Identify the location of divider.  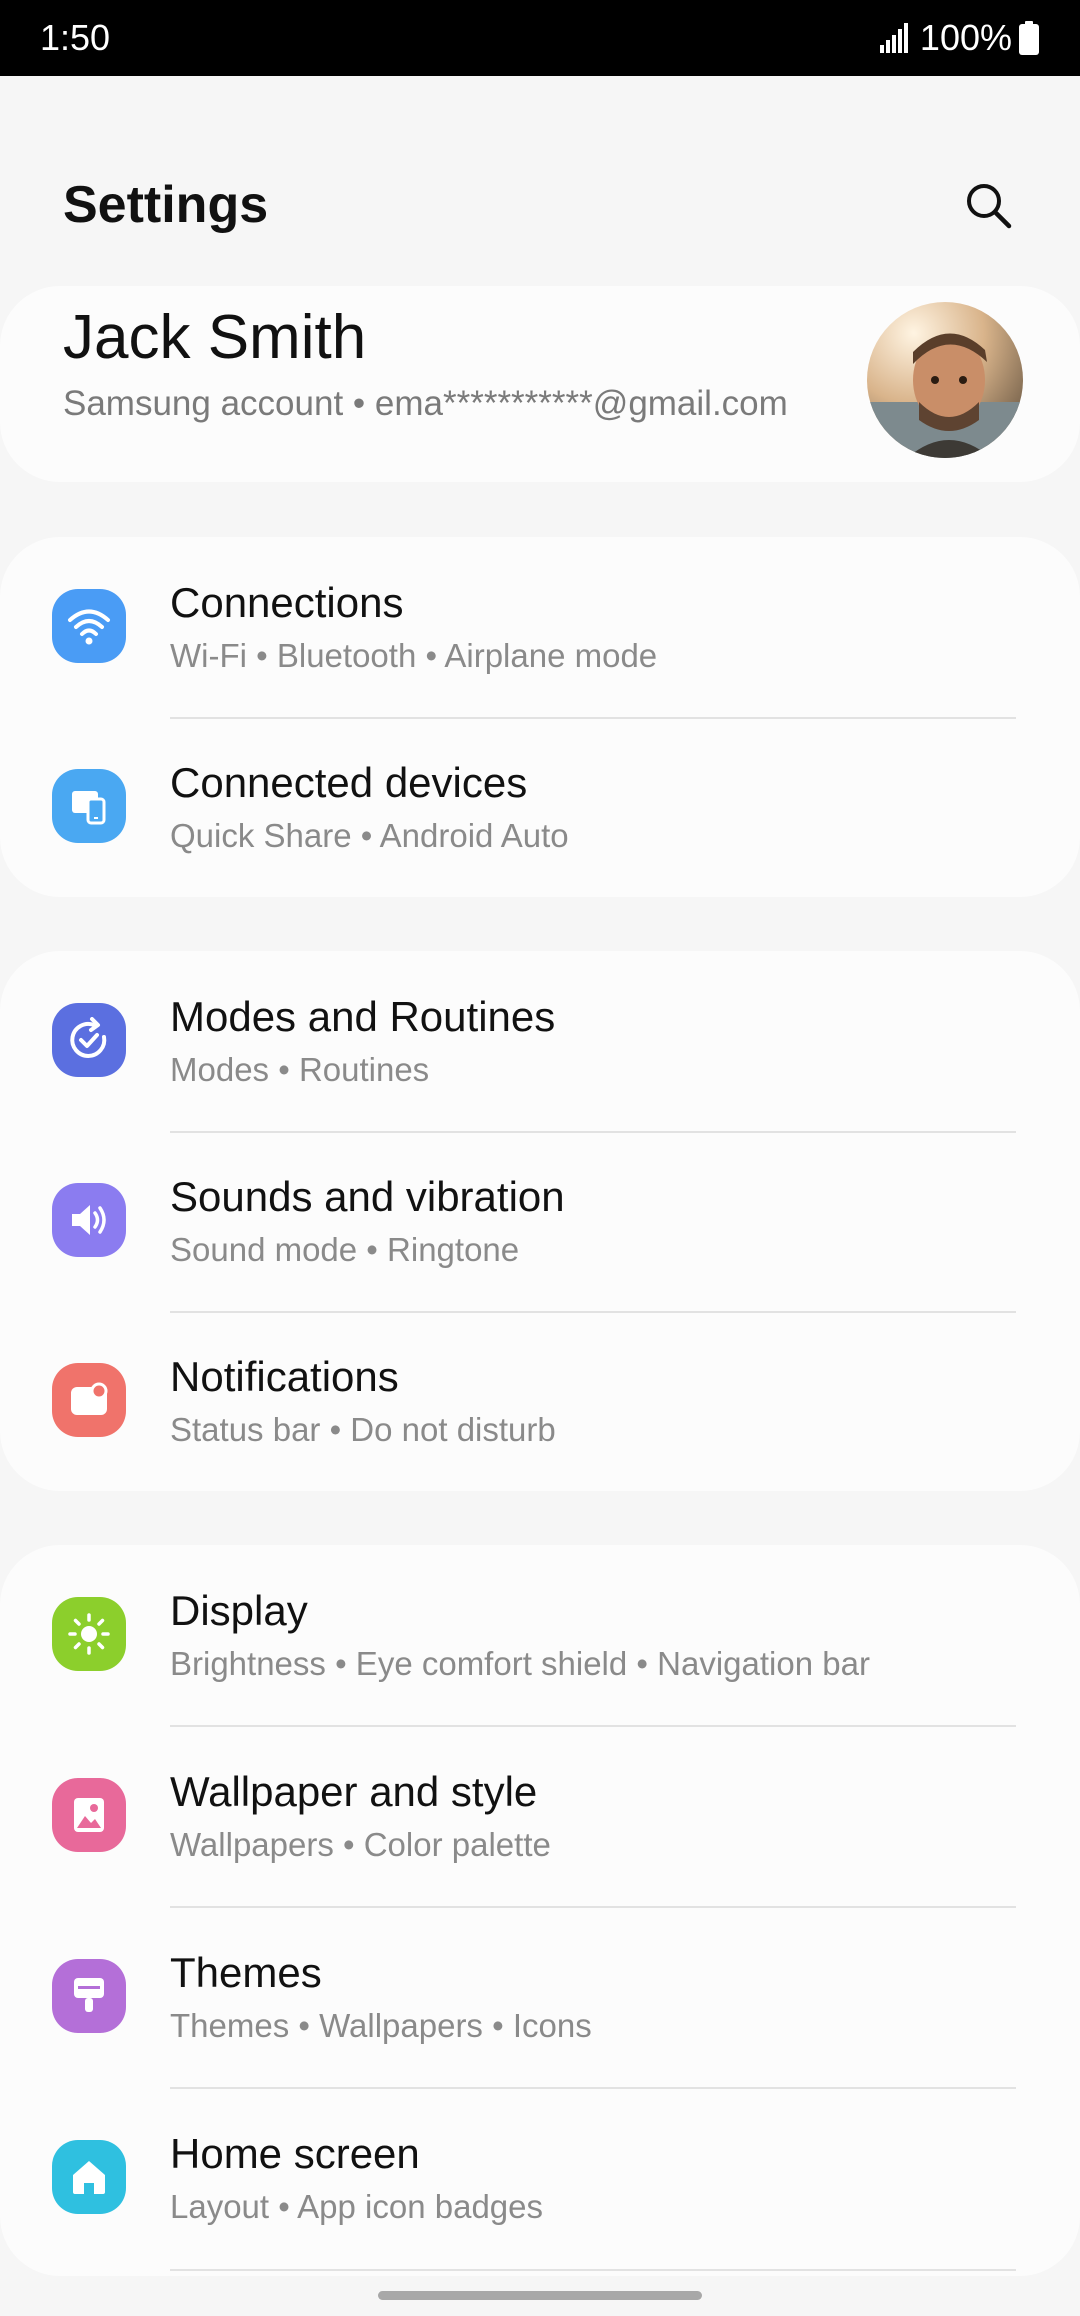
(593, 2270).